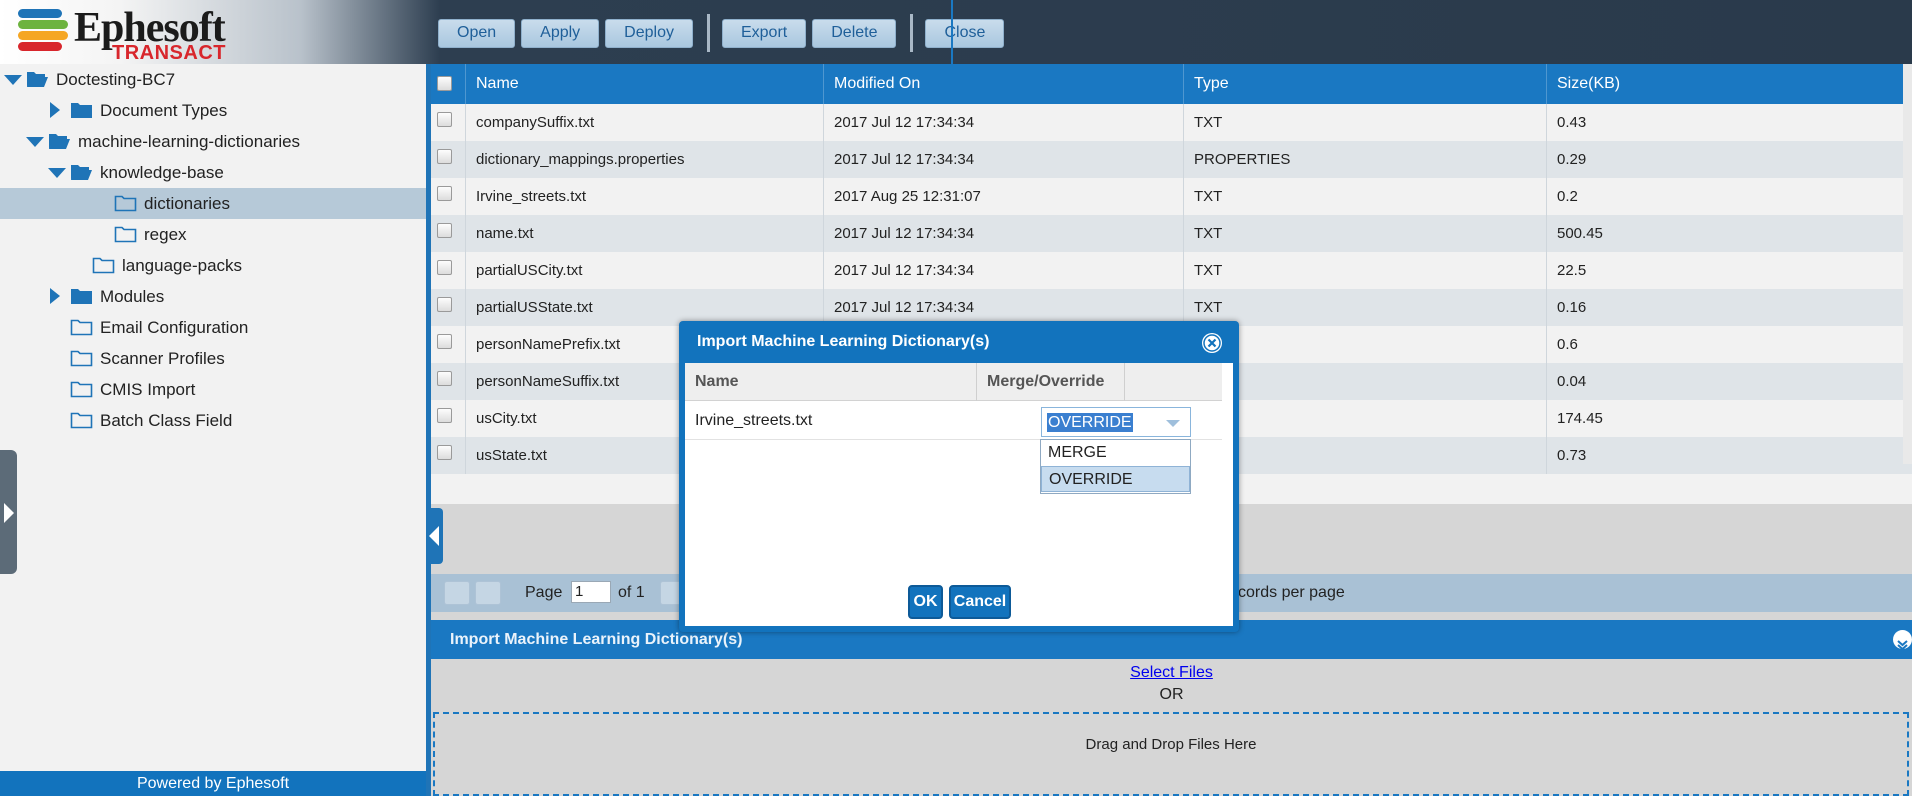  I want to click on merge-override-dropdown: MERGE OVERRIDE, so click(1115, 466).